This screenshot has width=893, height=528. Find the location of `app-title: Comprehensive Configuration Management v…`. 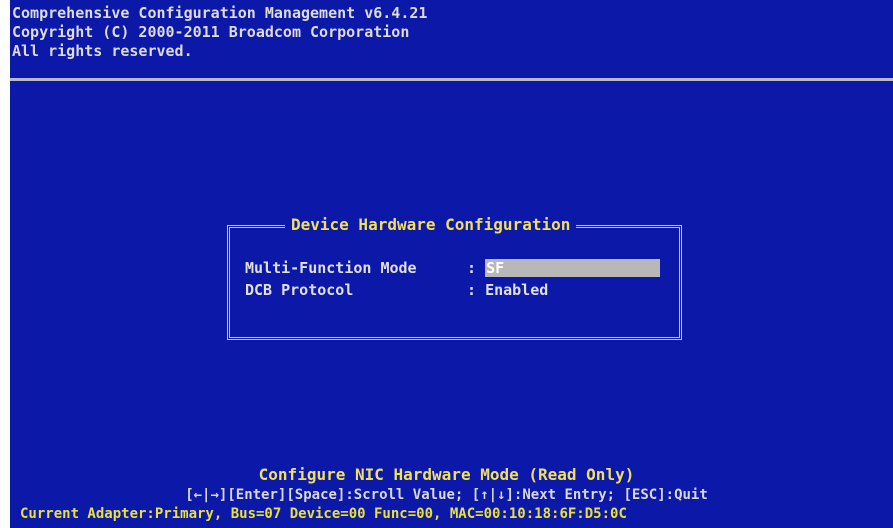

app-title: Comprehensive Configuration Management v… is located at coordinates (220, 13).